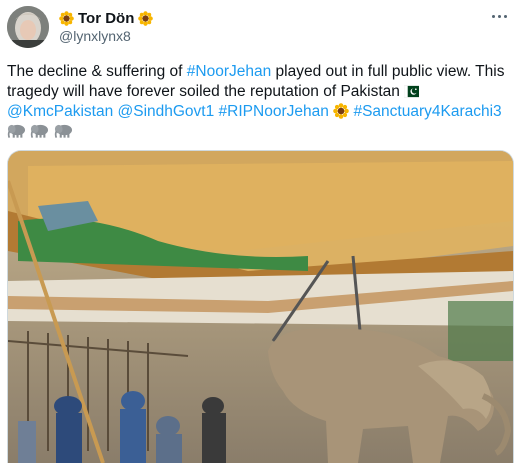 The width and height of the screenshot is (519, 463). I want to click on hashtag-link: #RIPNoorJehan, so click(274, 111).